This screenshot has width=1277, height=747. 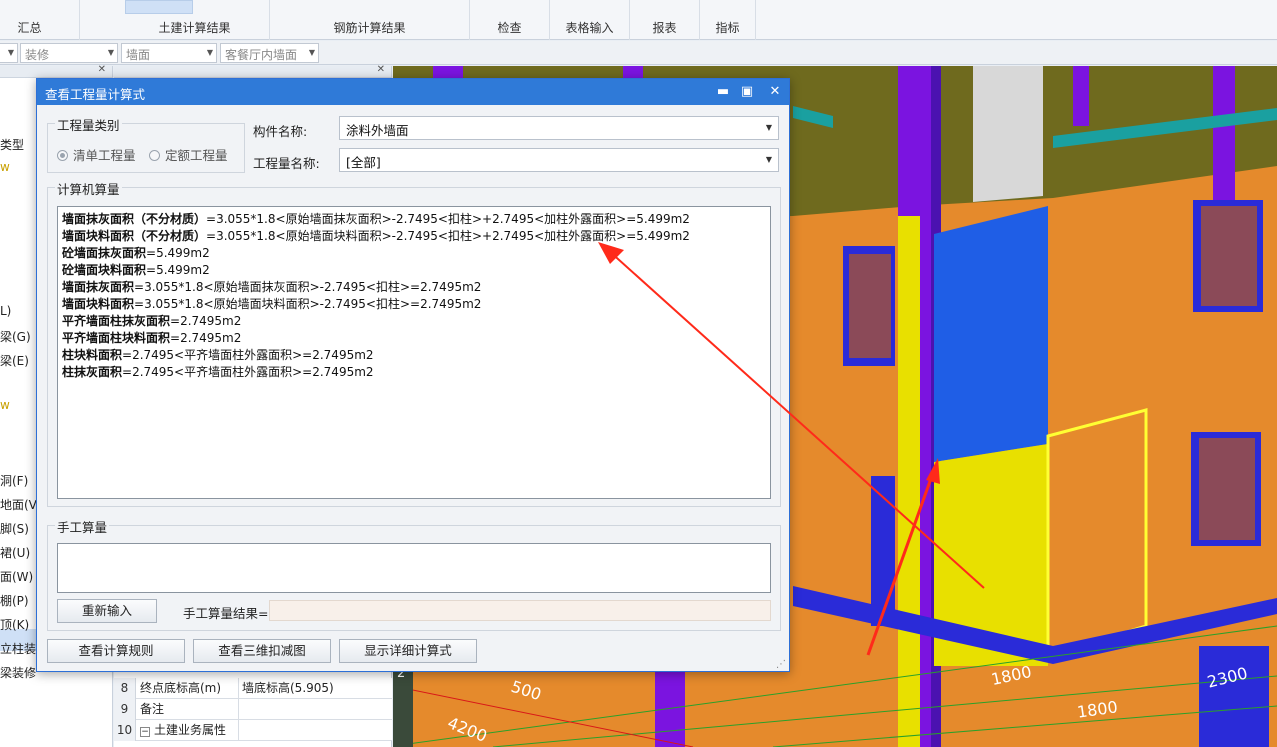 I want to click on ribbon-toolbar: 汇总 土建计算结果 钢筋计算结果 检查 表格输入 报表 指标, so click(x=638, y=20).